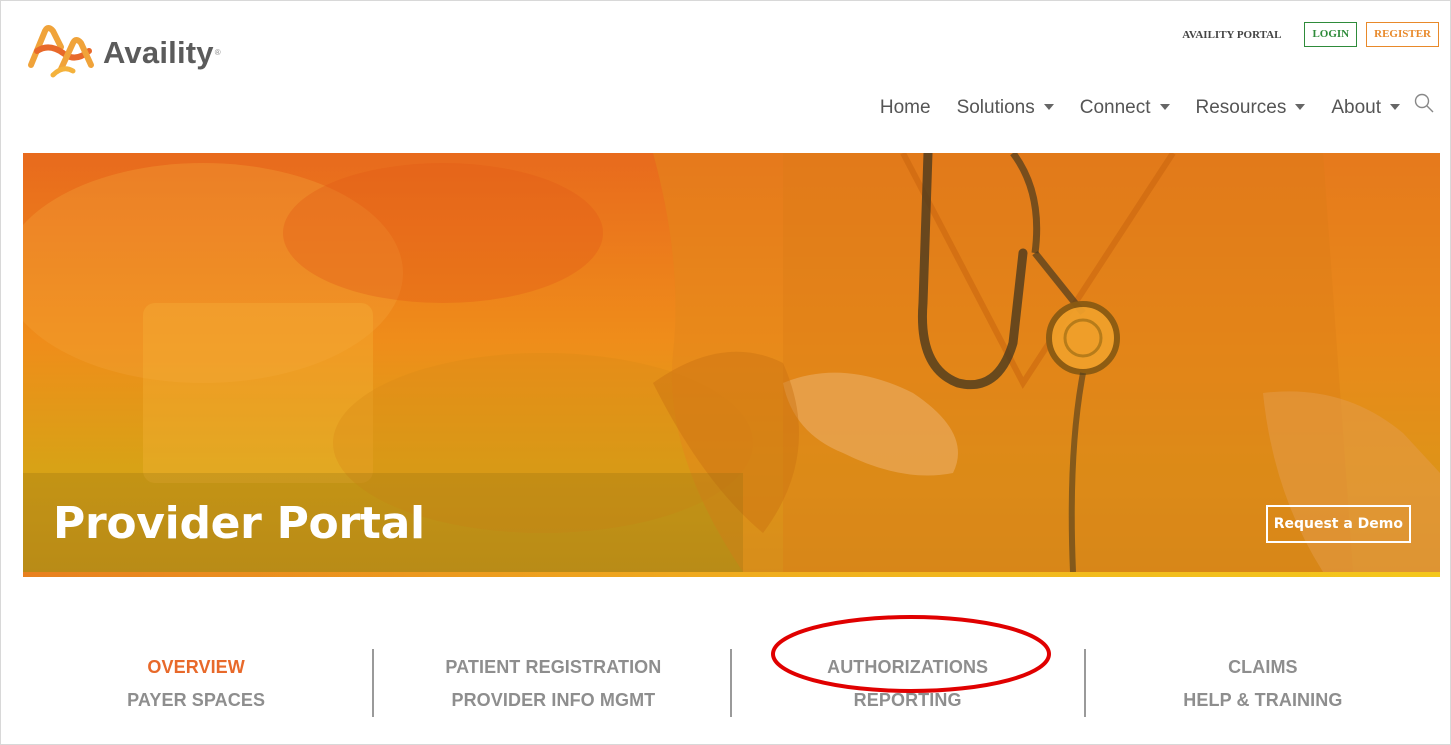  I want to click on register-button: REGISTER, so click(1402, 34).